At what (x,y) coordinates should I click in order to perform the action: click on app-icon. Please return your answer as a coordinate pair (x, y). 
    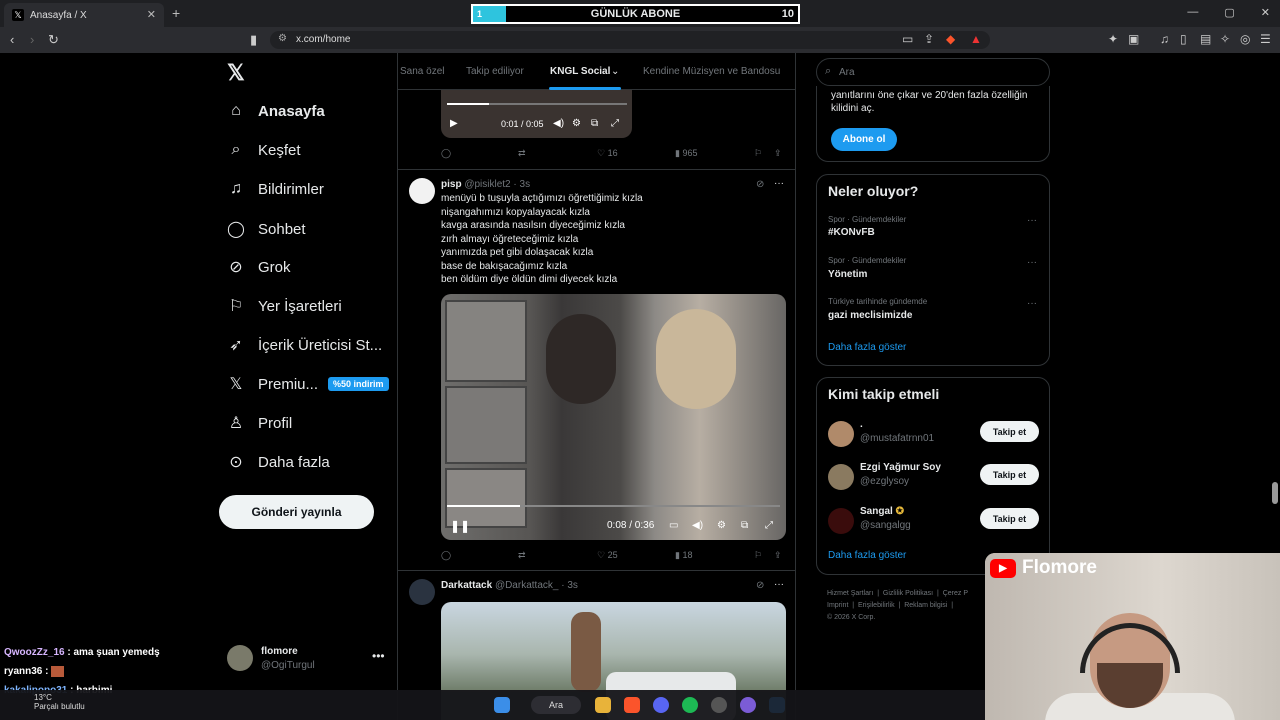
    Looking at the image, I should click on (719, 705).